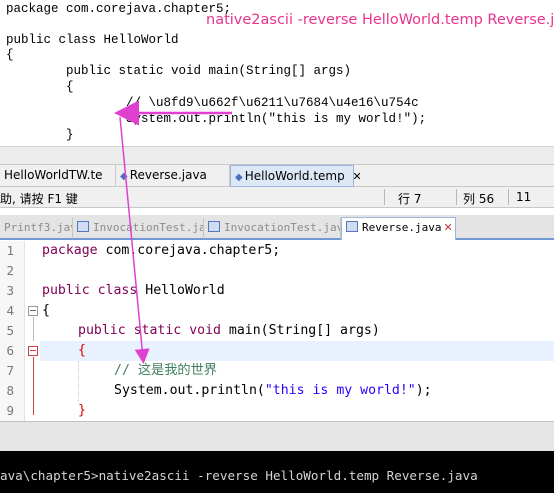 The image size is (554, 493). What do you see at coordinates (10, 350) in the screenshot?
I see `line-number: 6` at bounding box center [10, 350].